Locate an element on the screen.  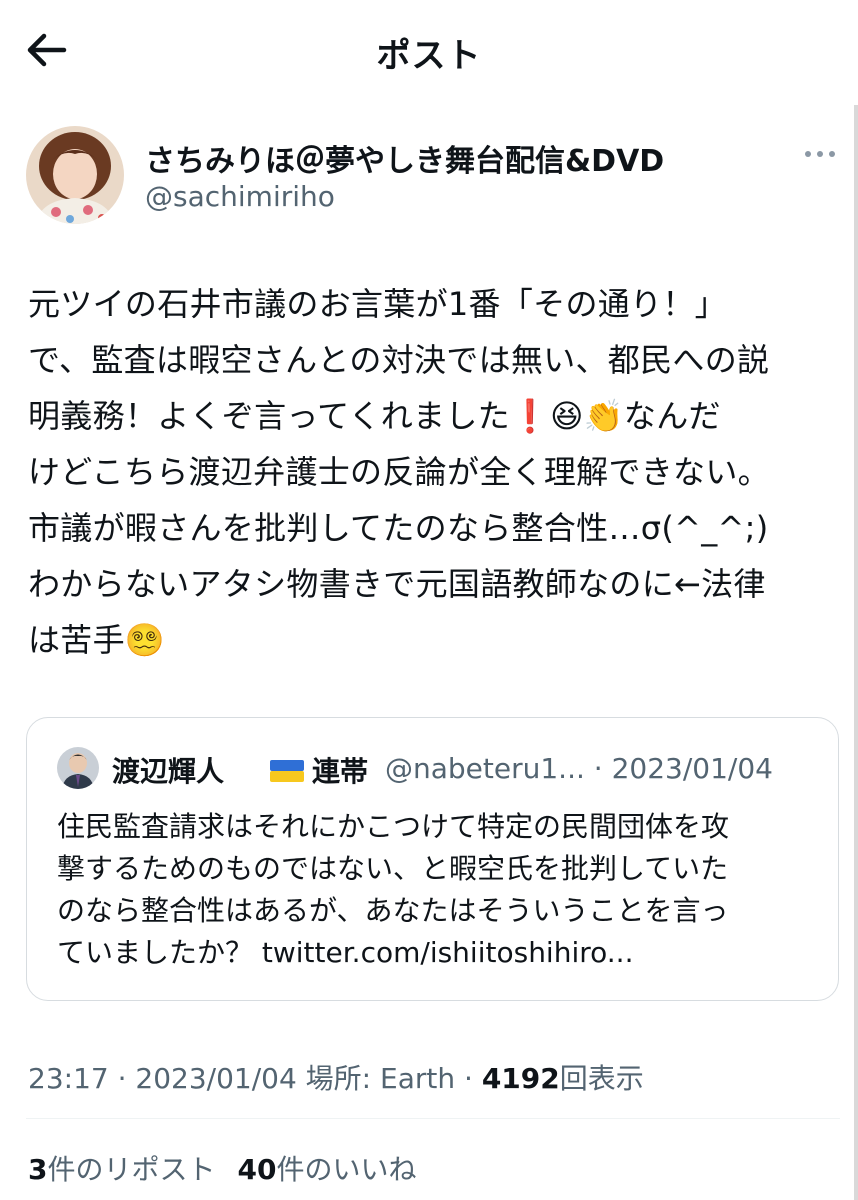
likes-count: 40 is located at coordinates (257, 1169).